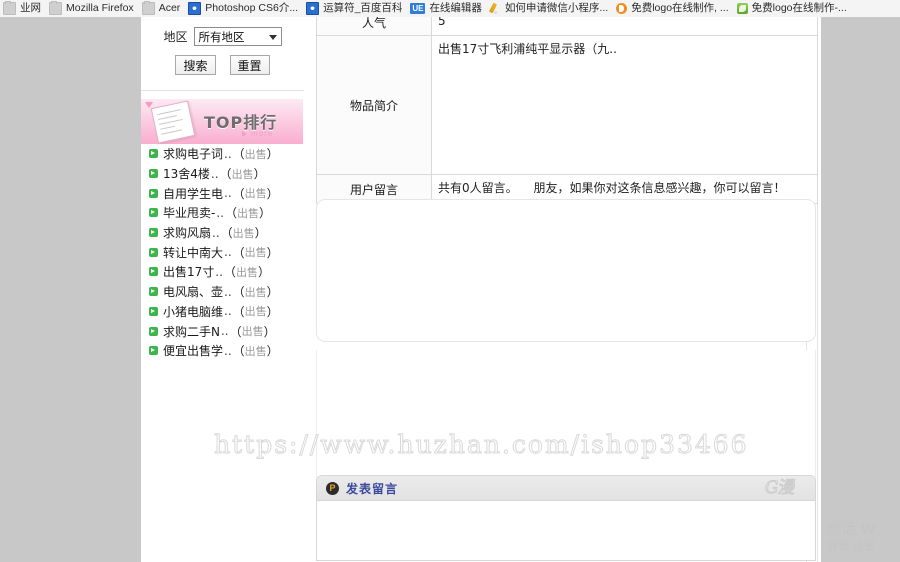 This screenshot has width=900, height=562. Describe the element at coordinates (193, 252) in the screenshot. I see `list-item-title: 转让中南大` at that location.